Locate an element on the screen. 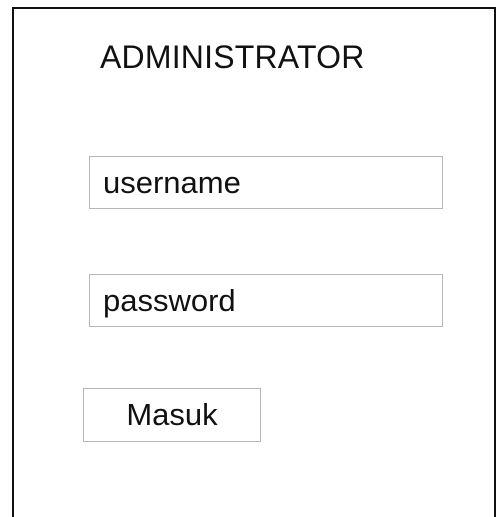  username-input is located at coordinates (266, 182).